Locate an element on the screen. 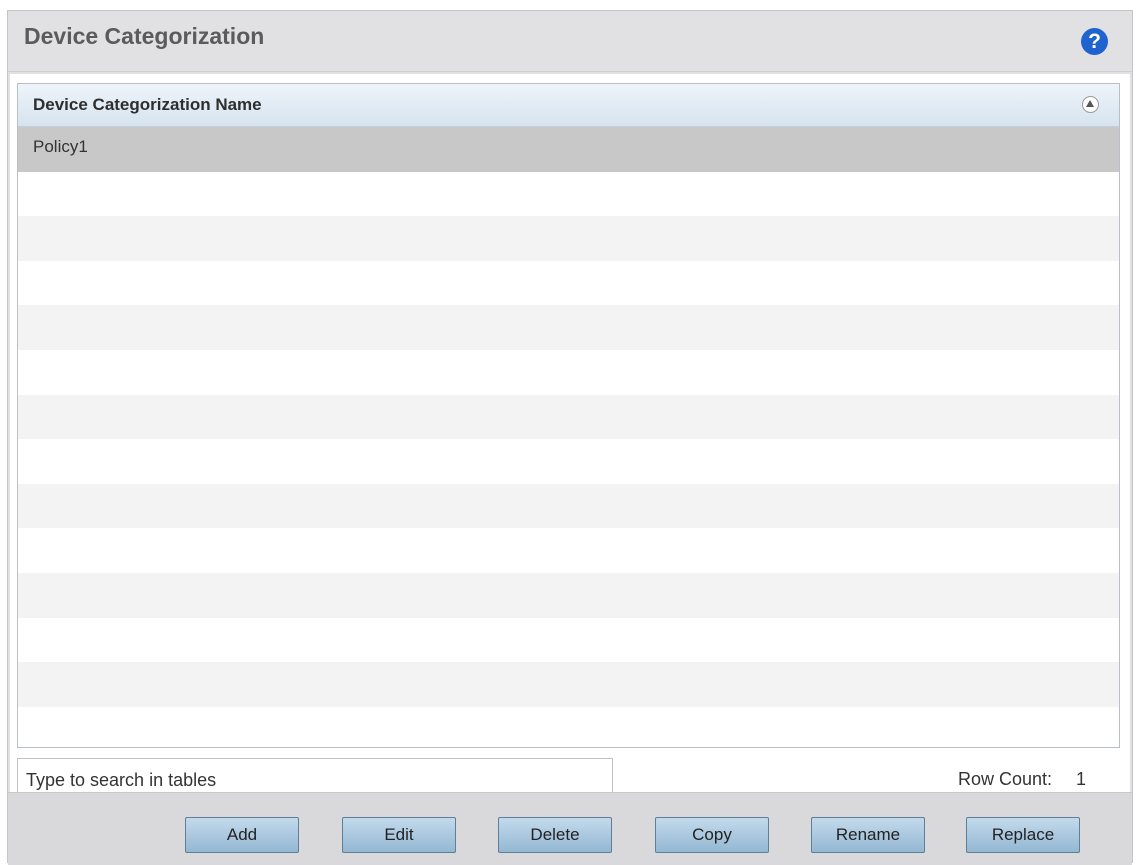 The height and width of the screenshot is (865, 1148). table-row: Policy1 is located at coordinates (568, 149).